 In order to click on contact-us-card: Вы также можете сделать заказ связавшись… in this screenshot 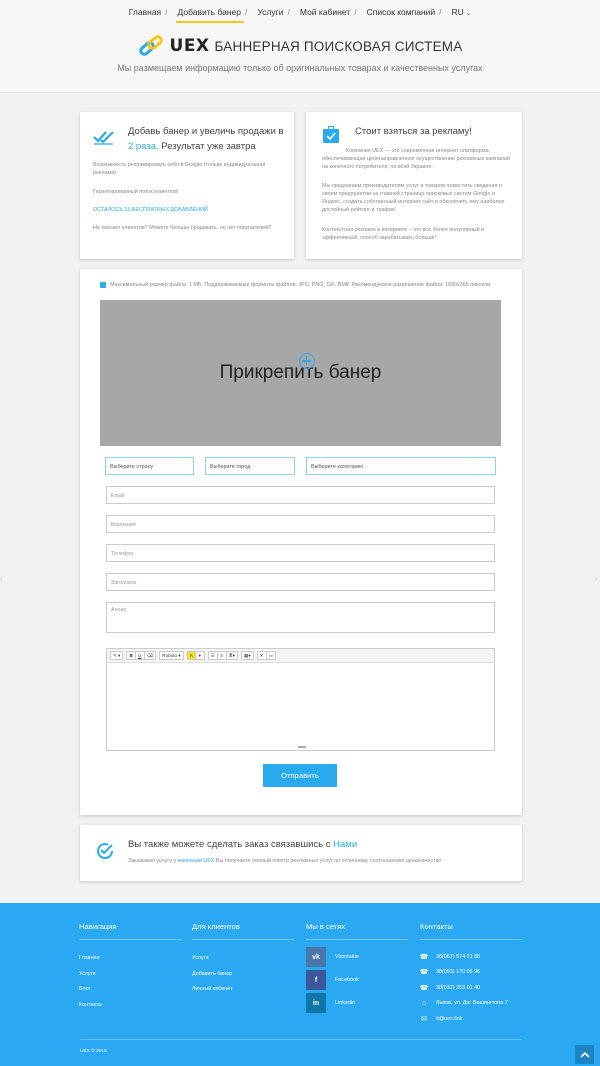, I will do `click(301, 853)`.